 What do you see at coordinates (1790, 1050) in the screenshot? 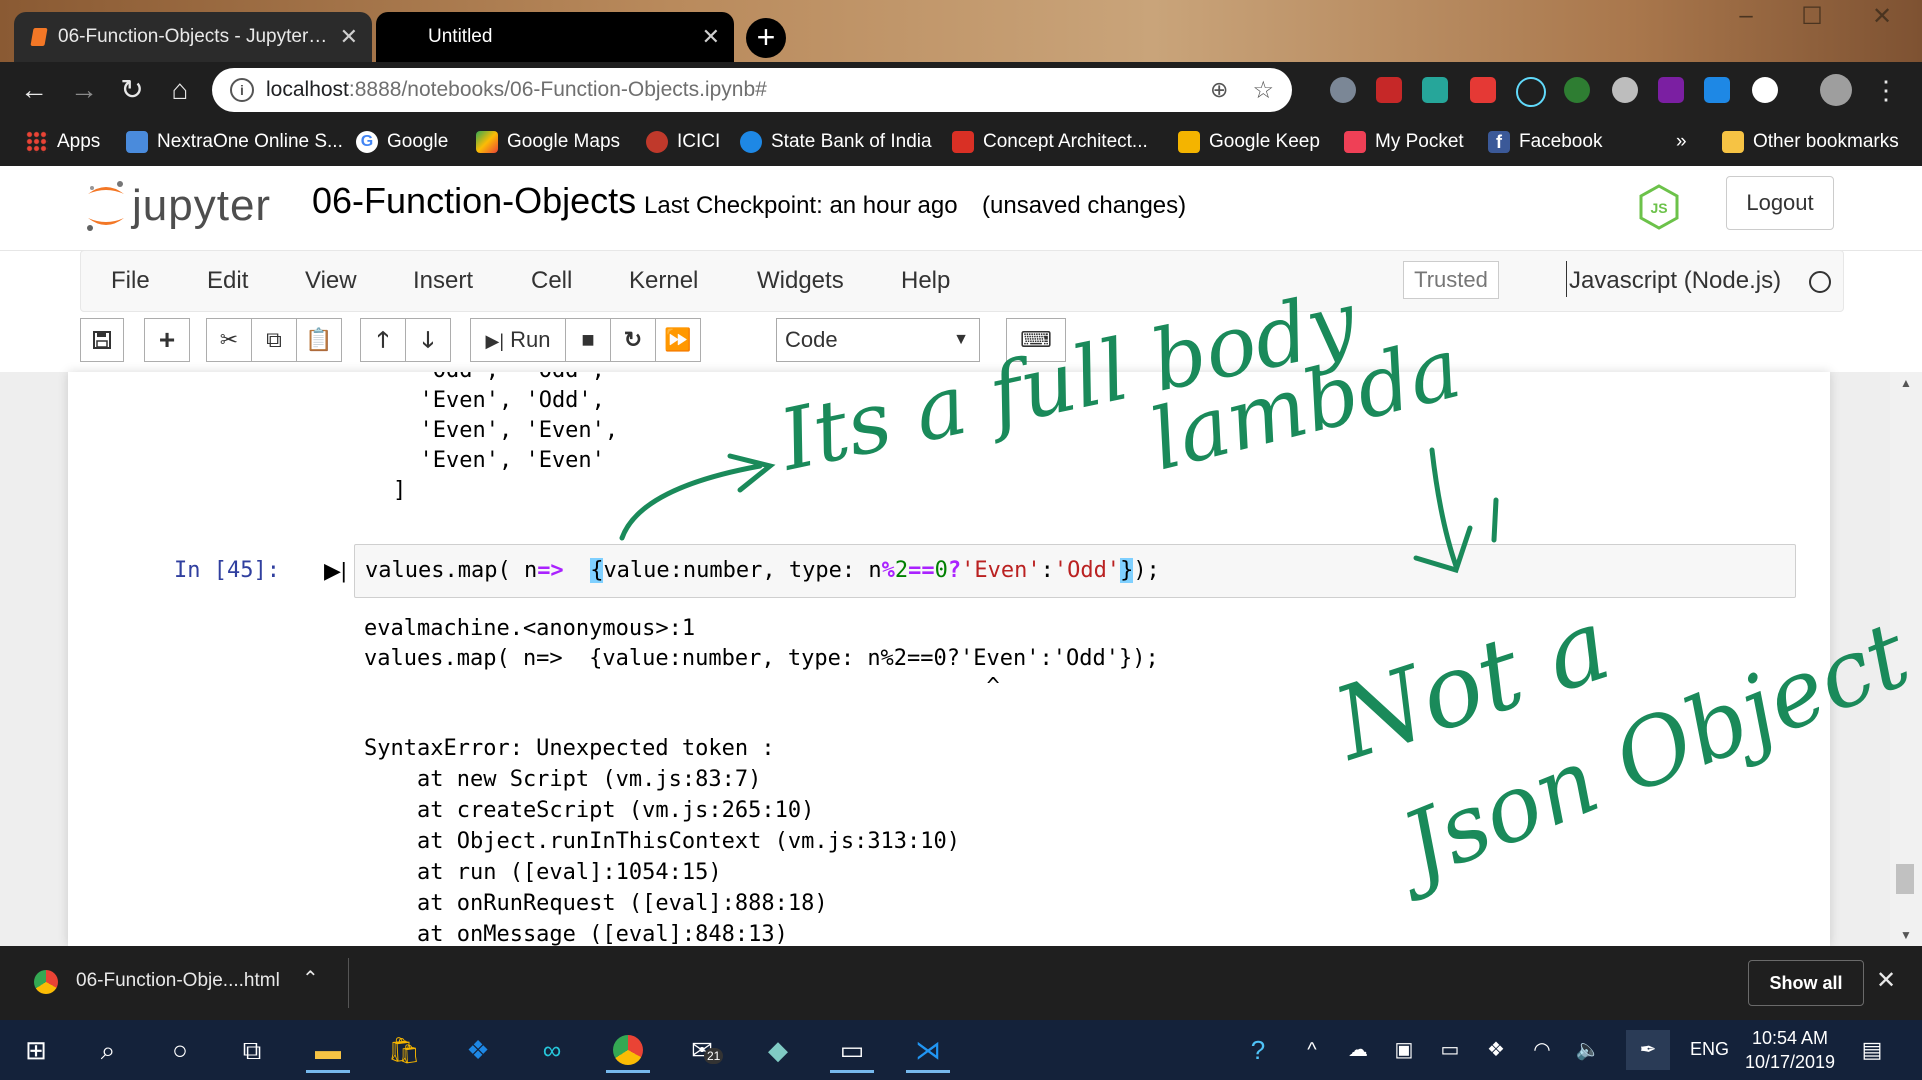
I see `clock: 10:54 AM 10/17/2019` at bounding box center [1790, 1050].